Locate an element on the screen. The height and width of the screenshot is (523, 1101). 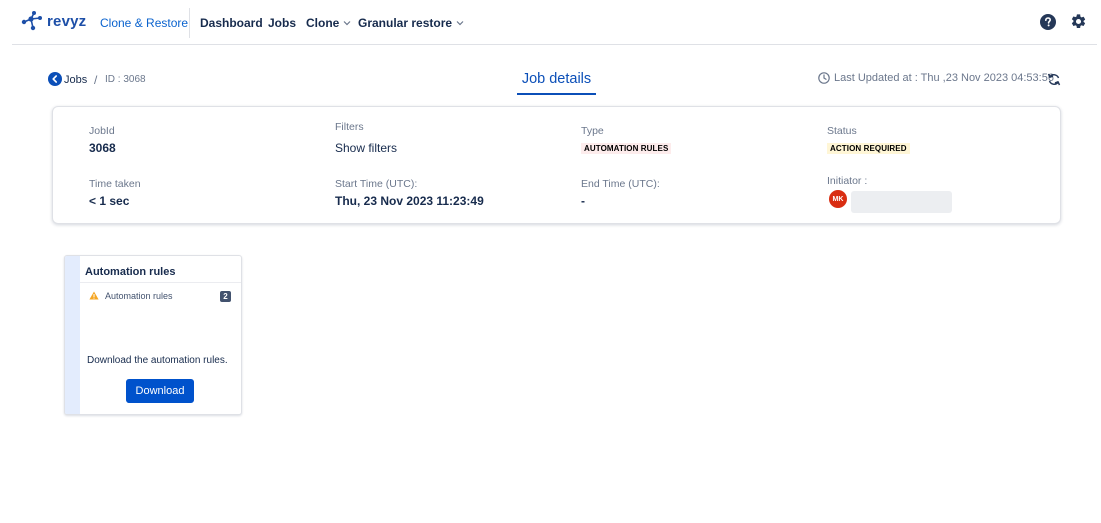
automation-rules-row-label: Automation rules is located at coordinates (139, 296).